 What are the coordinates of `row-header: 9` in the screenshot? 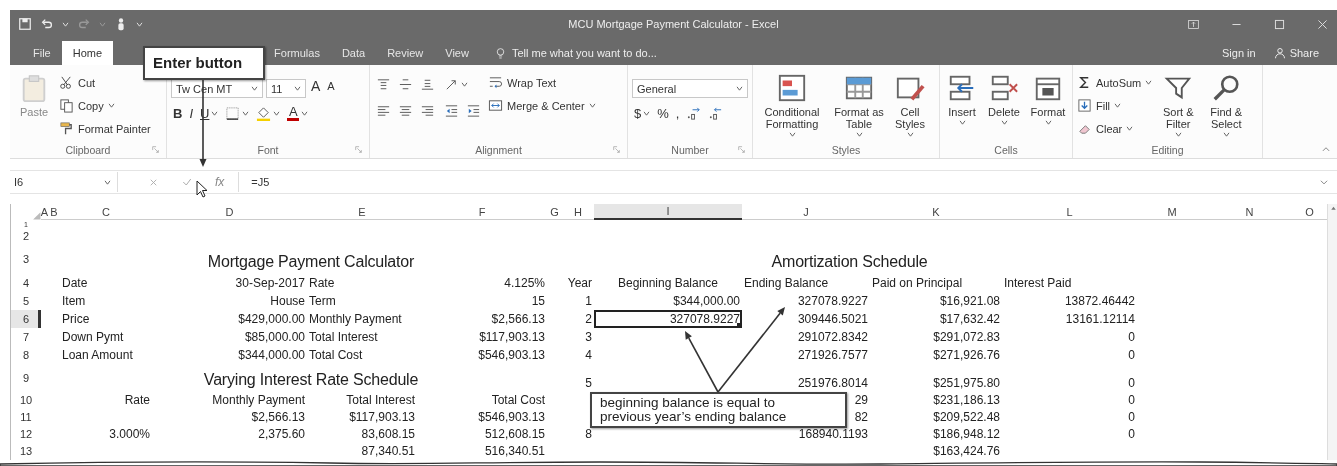 It's located at (26, 378).